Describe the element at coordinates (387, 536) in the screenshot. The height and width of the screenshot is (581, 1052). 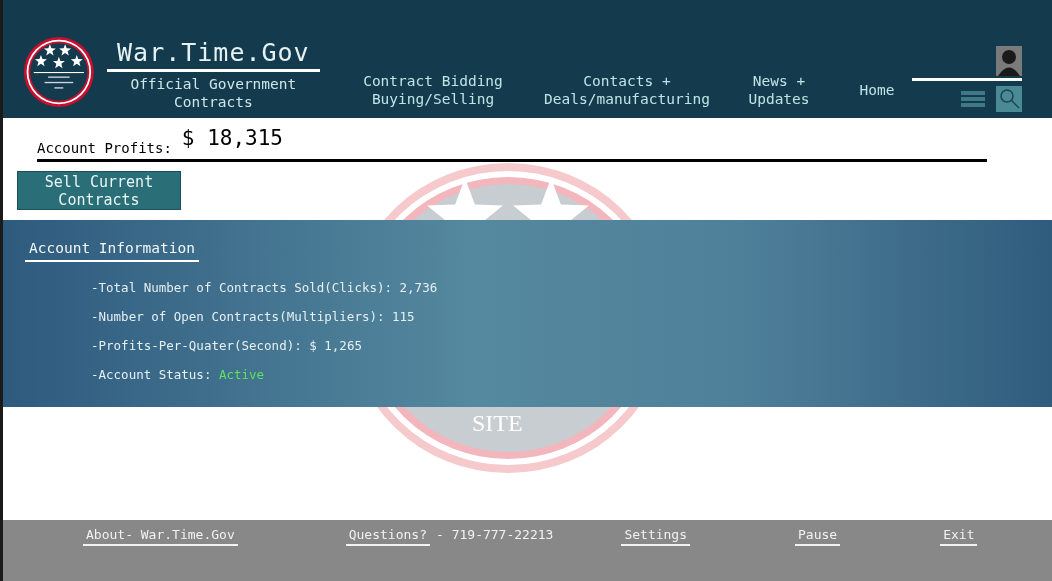
I see `footer-link: Questions?` at that location.